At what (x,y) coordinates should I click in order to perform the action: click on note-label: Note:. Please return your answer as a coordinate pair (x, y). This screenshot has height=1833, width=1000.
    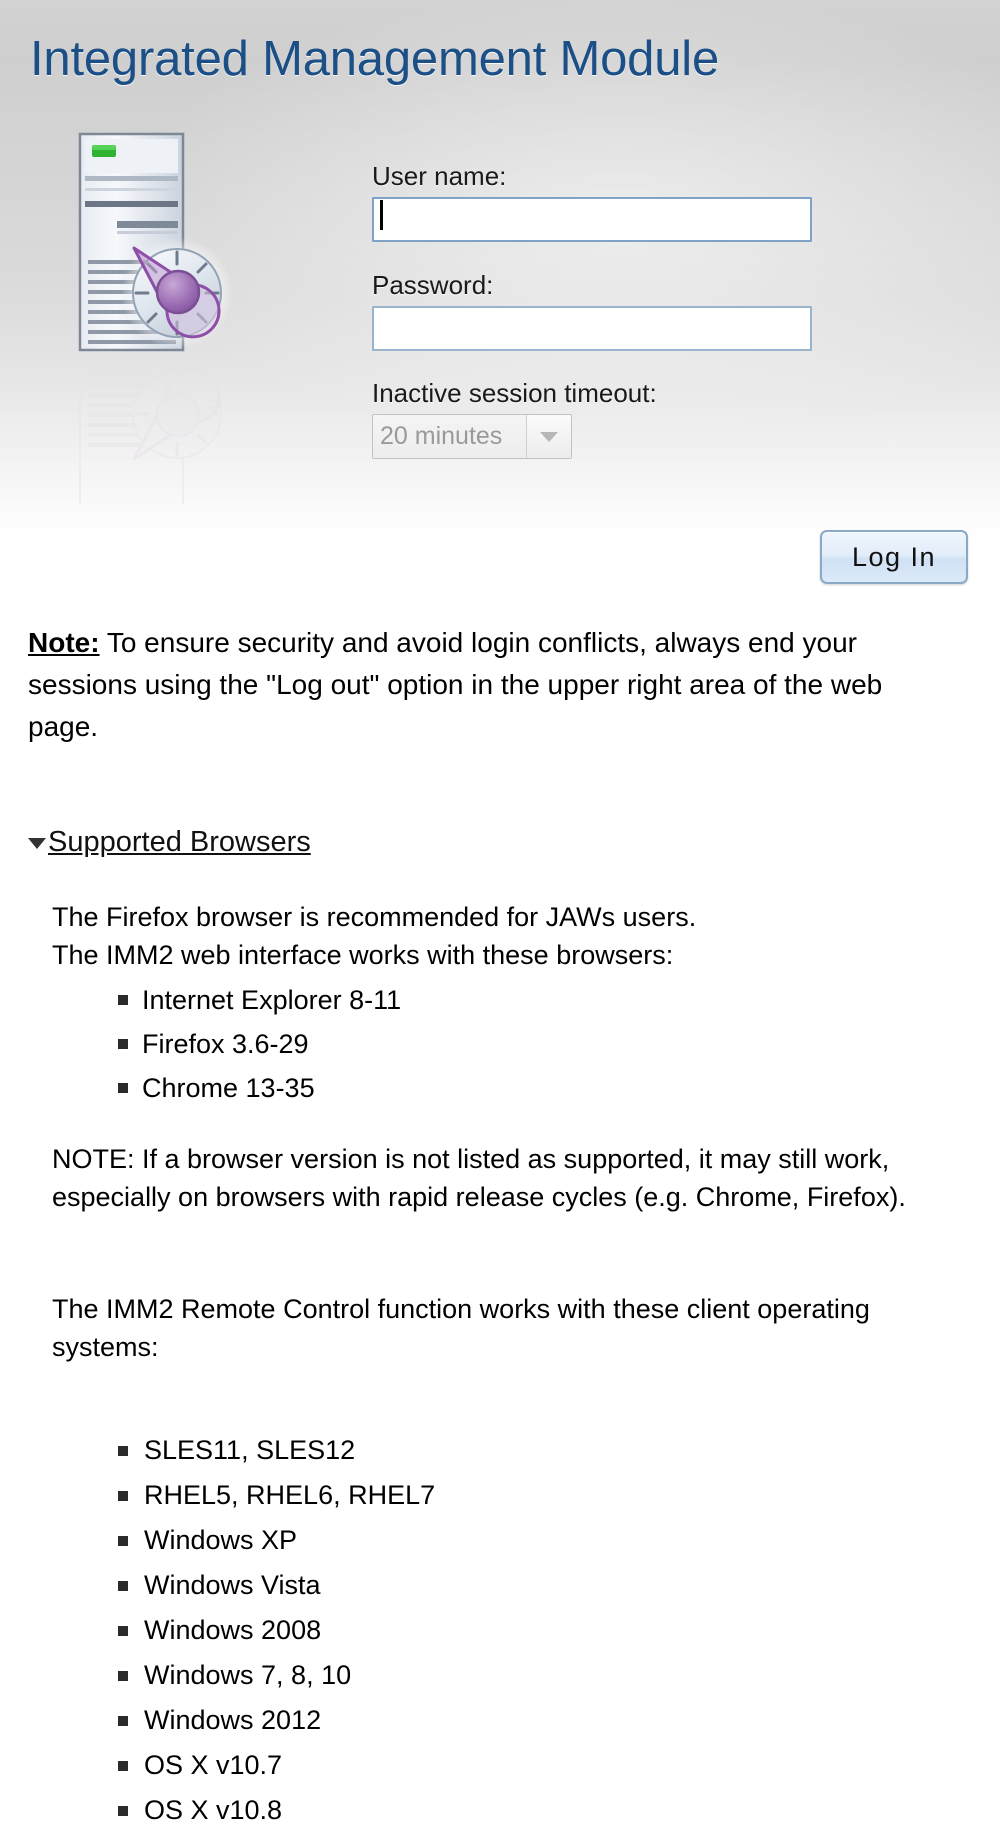
    Looking at the image, I should click on (64, 642).